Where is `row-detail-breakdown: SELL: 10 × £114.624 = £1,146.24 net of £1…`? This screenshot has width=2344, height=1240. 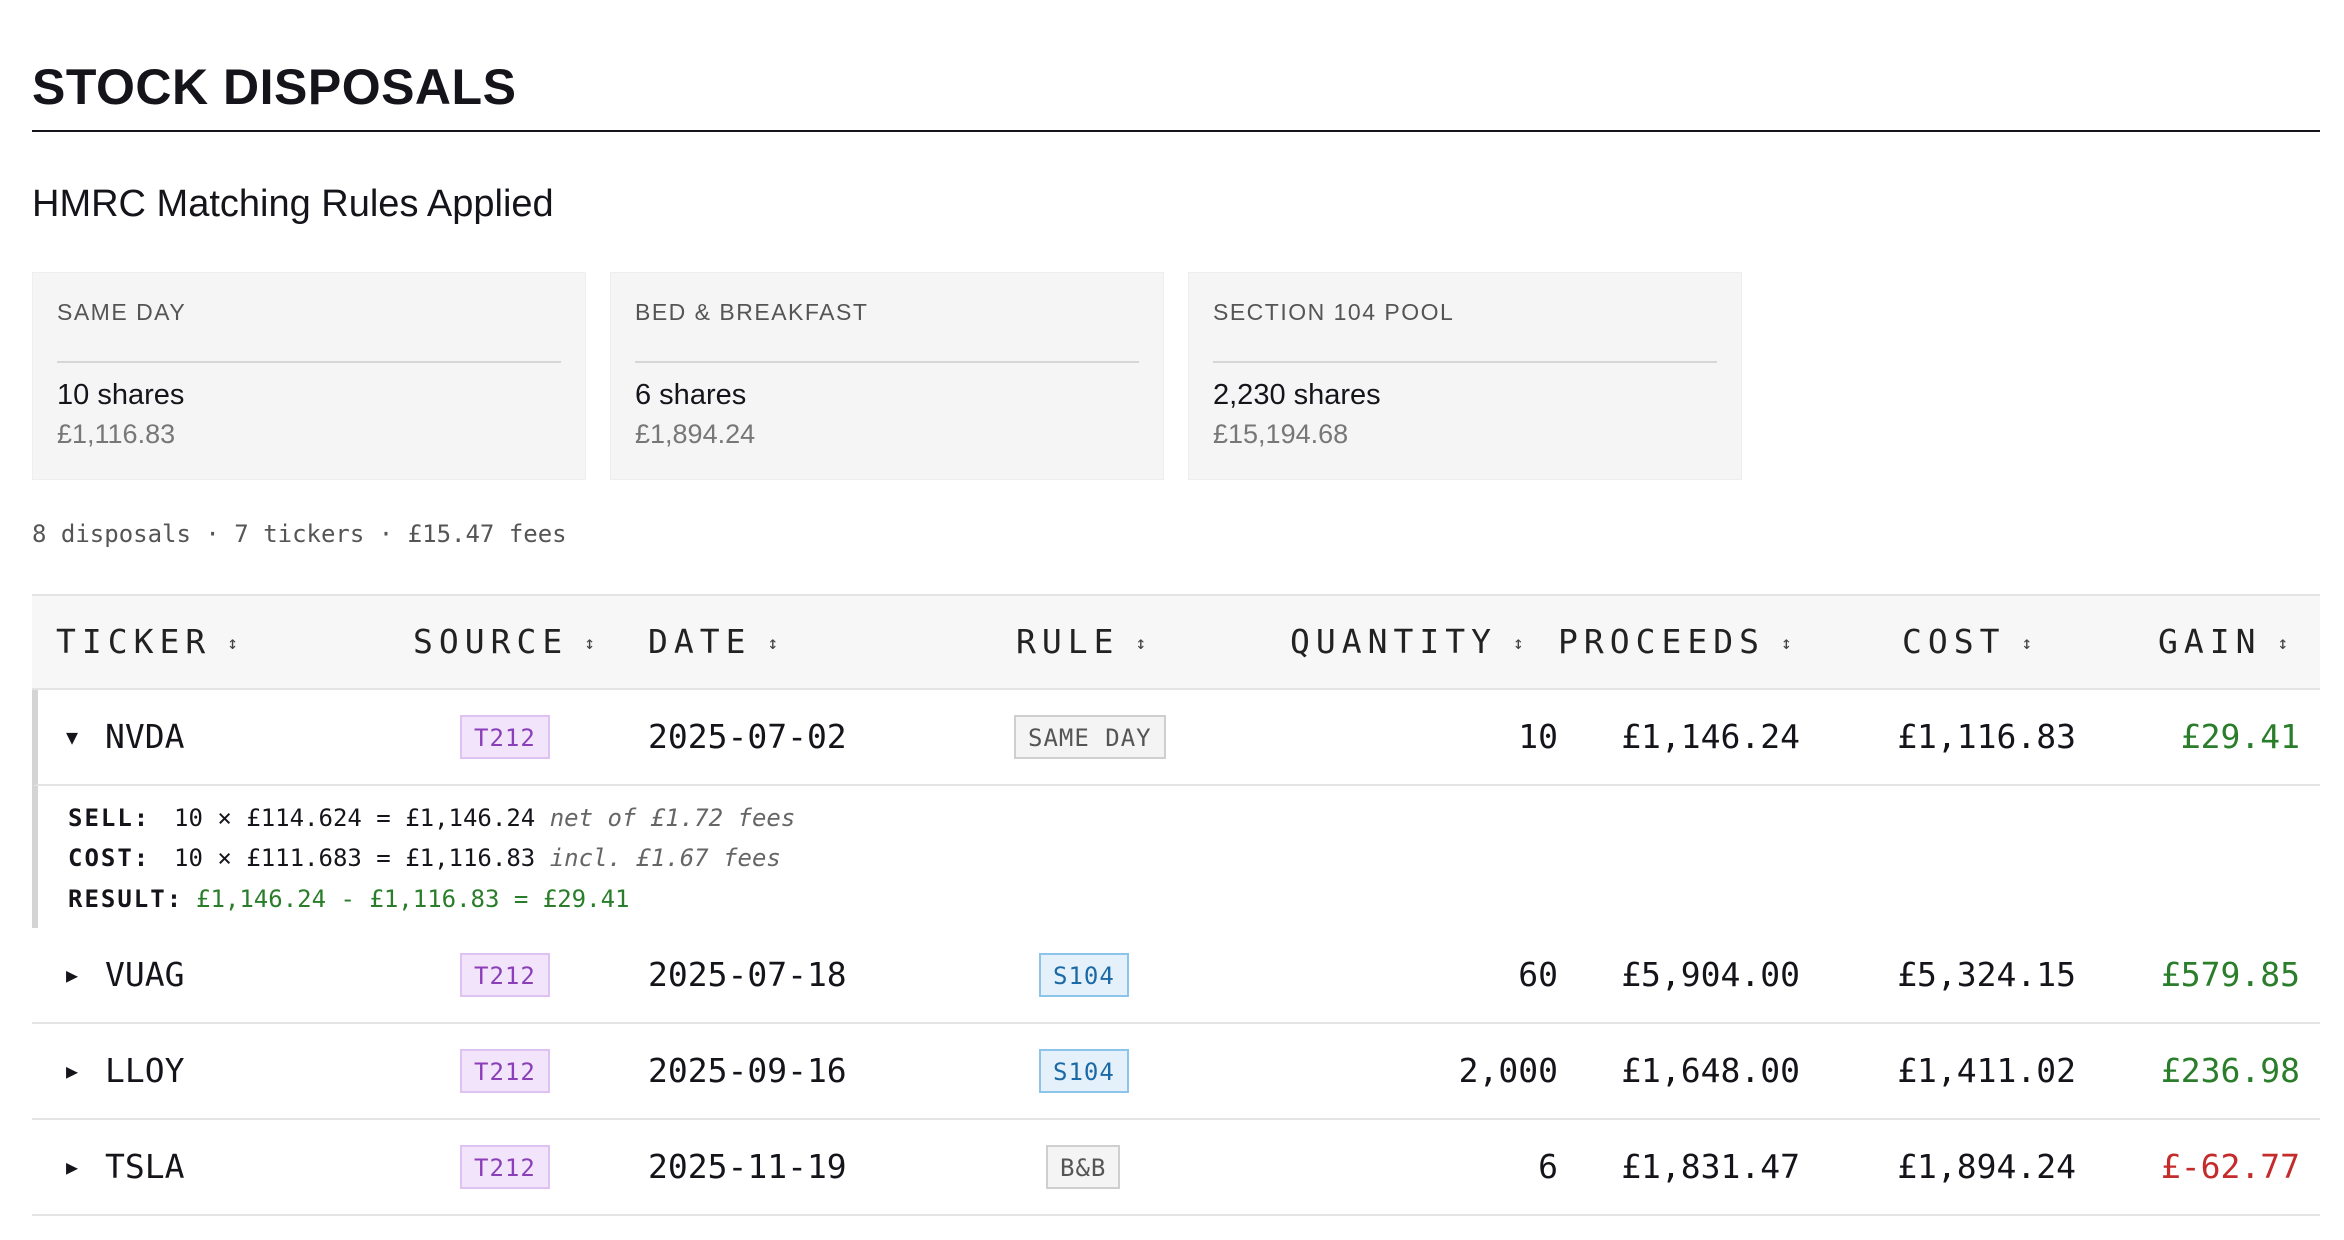
row-detail-breakdown: SELL: 10 × £114.624 = £1,146.24 net of £1… is located at coordinates (1176, 857).